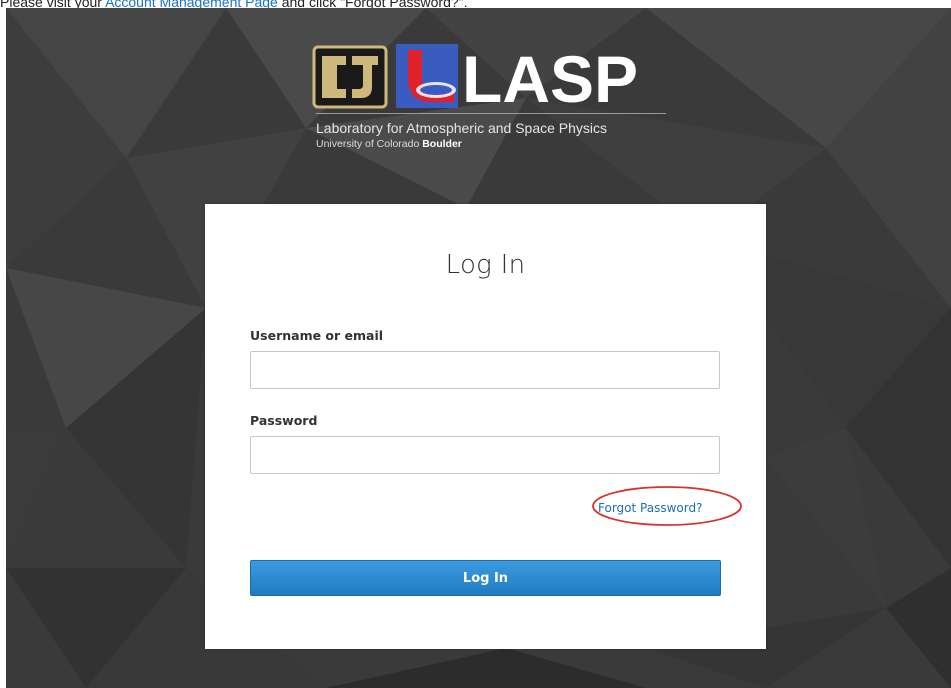  Describe the element at coordinates (485, 455) in the screenshot. I see `password-input` at that location.